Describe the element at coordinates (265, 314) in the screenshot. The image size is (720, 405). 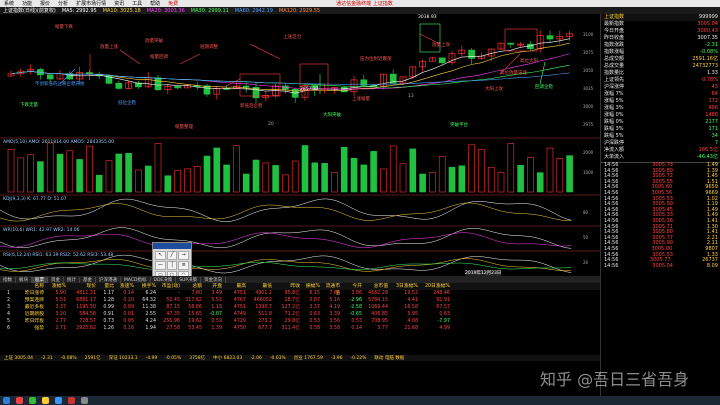
I see `table-cell: 511.8` at that location.